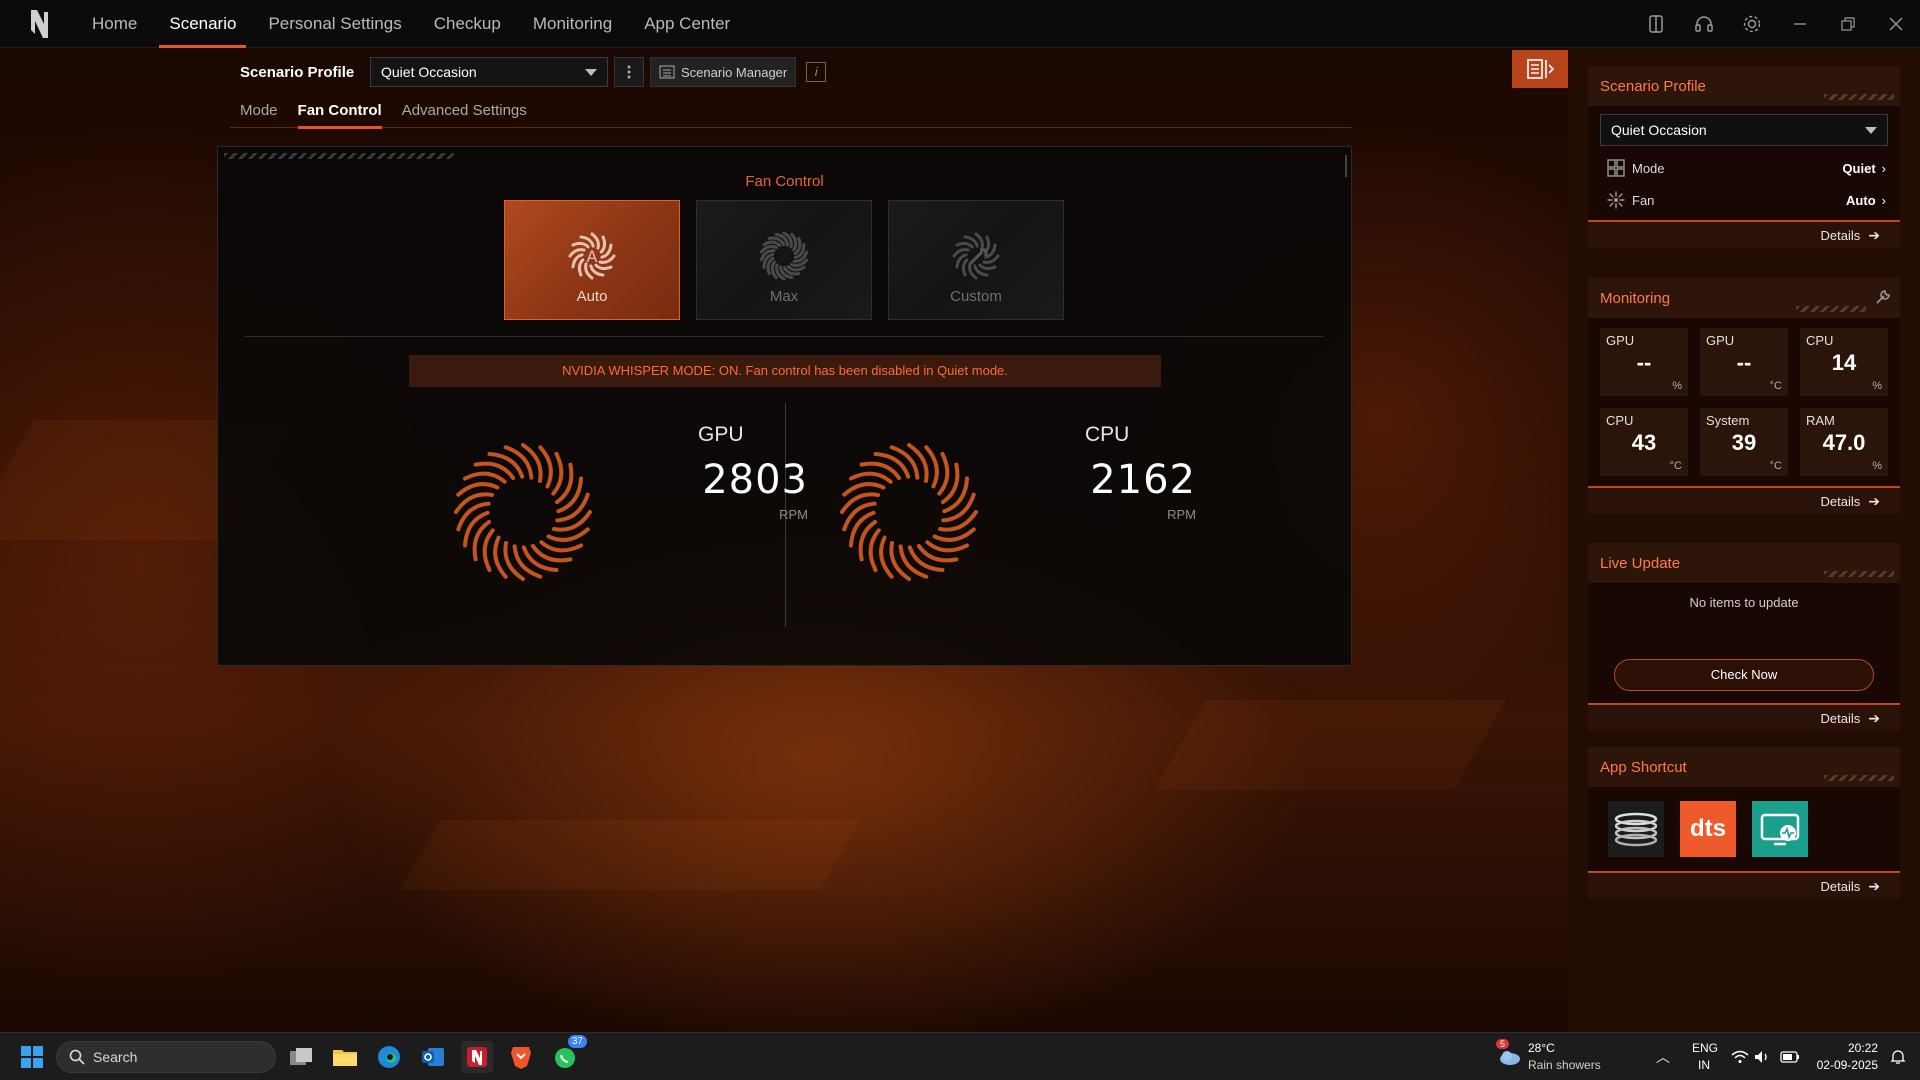 The width and height of the screenshot is (1920, 1080). I want to click on restore-icon, so click(1848, 24).